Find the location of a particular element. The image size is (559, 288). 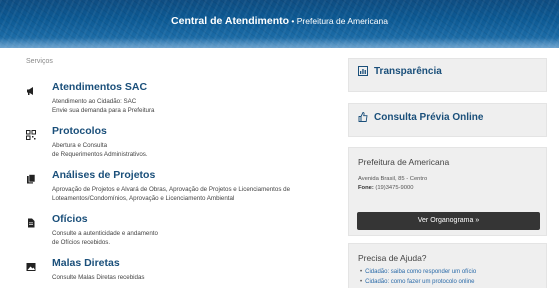

megaphone-icon is located at coordinates (31, 89).